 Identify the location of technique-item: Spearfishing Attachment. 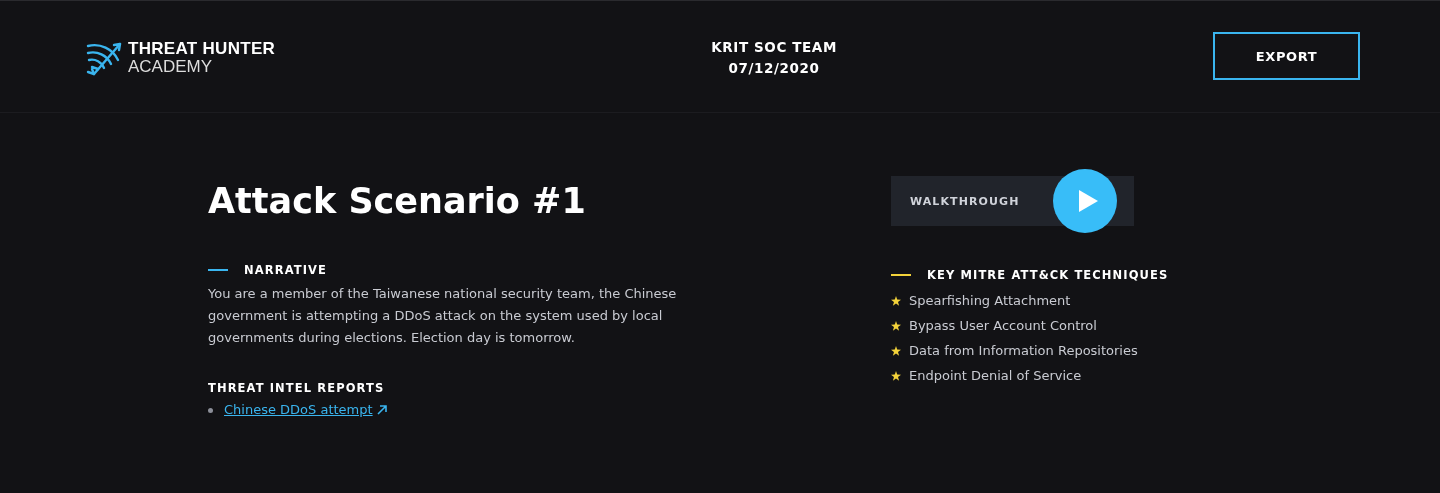
(990, 300).